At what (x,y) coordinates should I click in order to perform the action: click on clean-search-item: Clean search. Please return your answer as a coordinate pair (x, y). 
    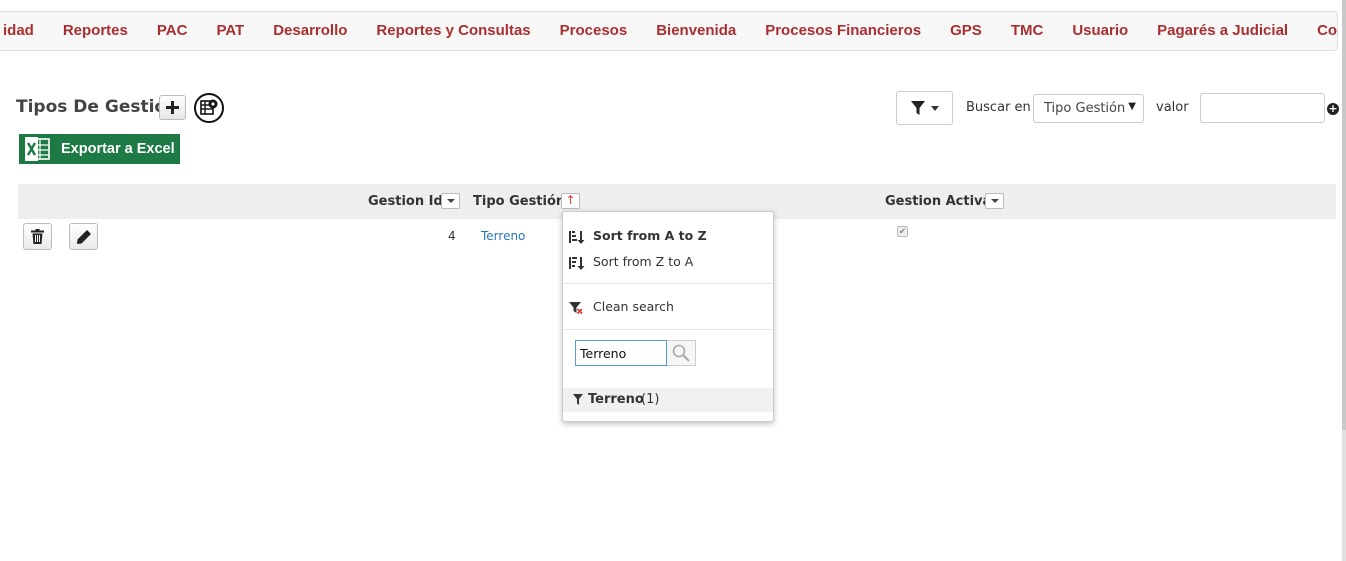
    Looking at the image, I should click on (633, 306).